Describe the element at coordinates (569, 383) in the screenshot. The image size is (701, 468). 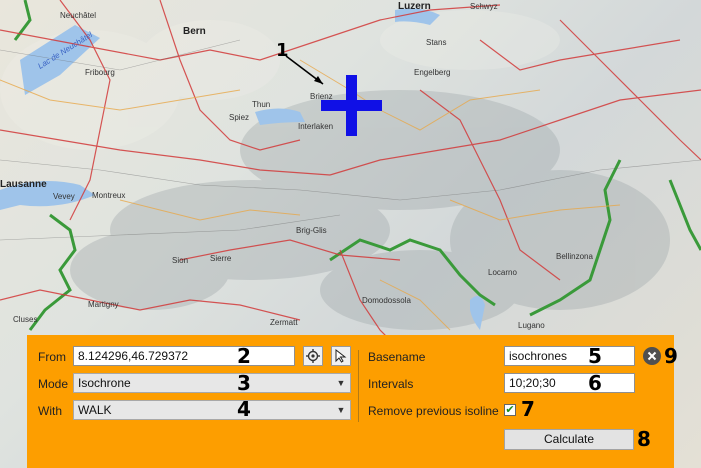
I see `intervals-input: 10;20;30` at that location.